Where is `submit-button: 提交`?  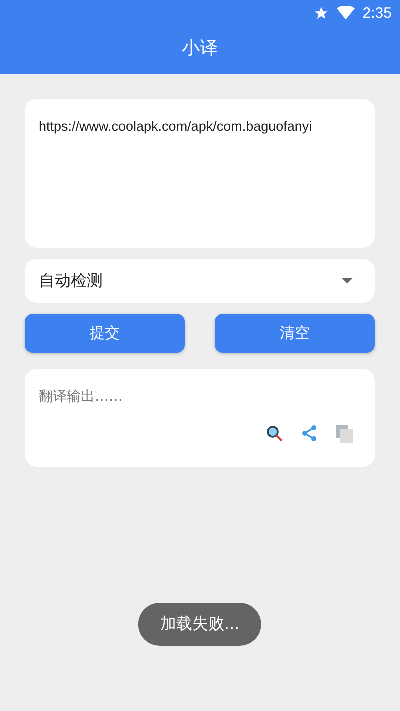 submit-button: 提交 is located at coordinates (105, 333).